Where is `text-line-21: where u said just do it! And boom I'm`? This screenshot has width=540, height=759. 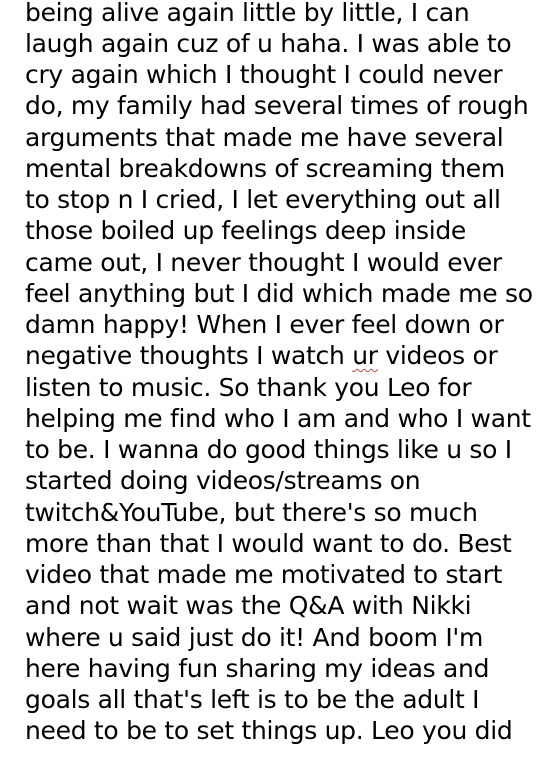
text-line-21: where u said just do it! And boom I'm is located at coordinates (254, 637).